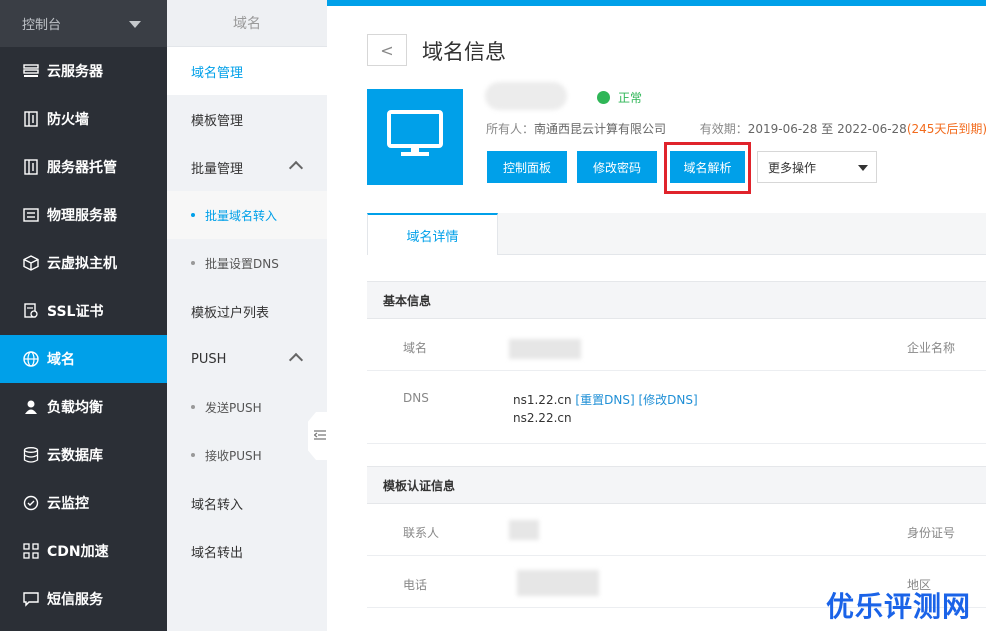  I want to click on sidebar-item-label: 云服务器, so click(75, 72).